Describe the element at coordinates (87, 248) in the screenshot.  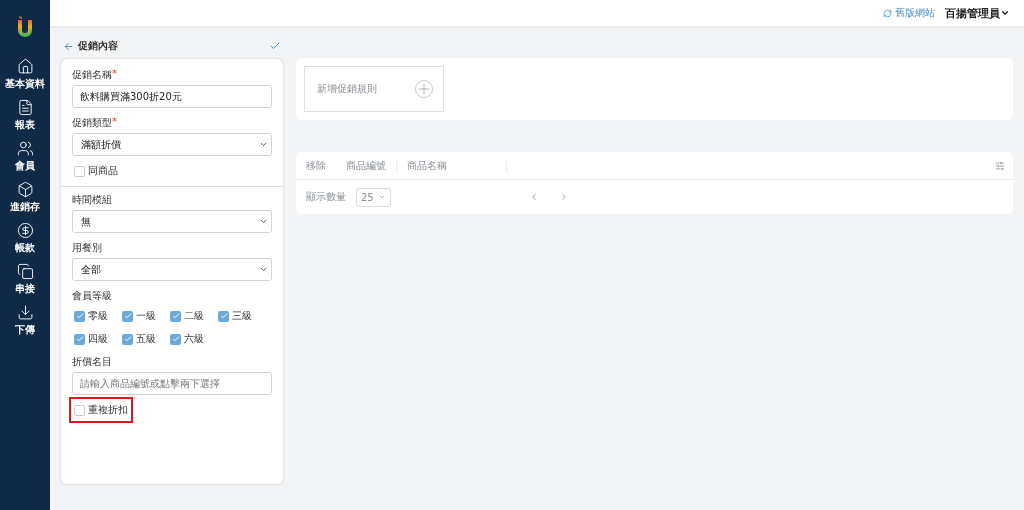
I see `field-label: 用餐別` at that location.